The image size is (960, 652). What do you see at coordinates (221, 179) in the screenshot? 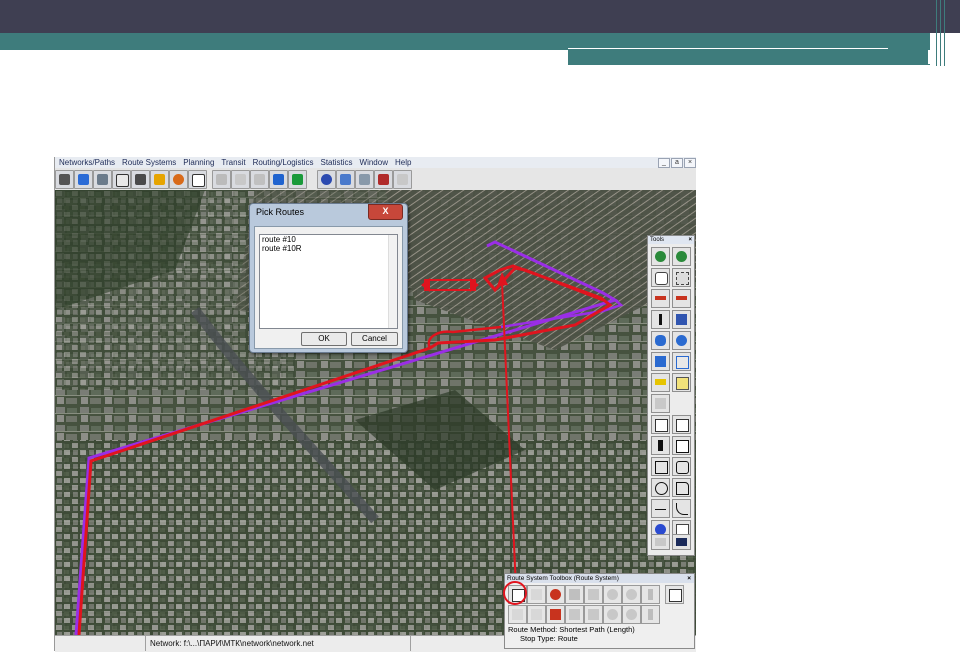
I see `map-disabled-button` at bounding box center [221, 179].